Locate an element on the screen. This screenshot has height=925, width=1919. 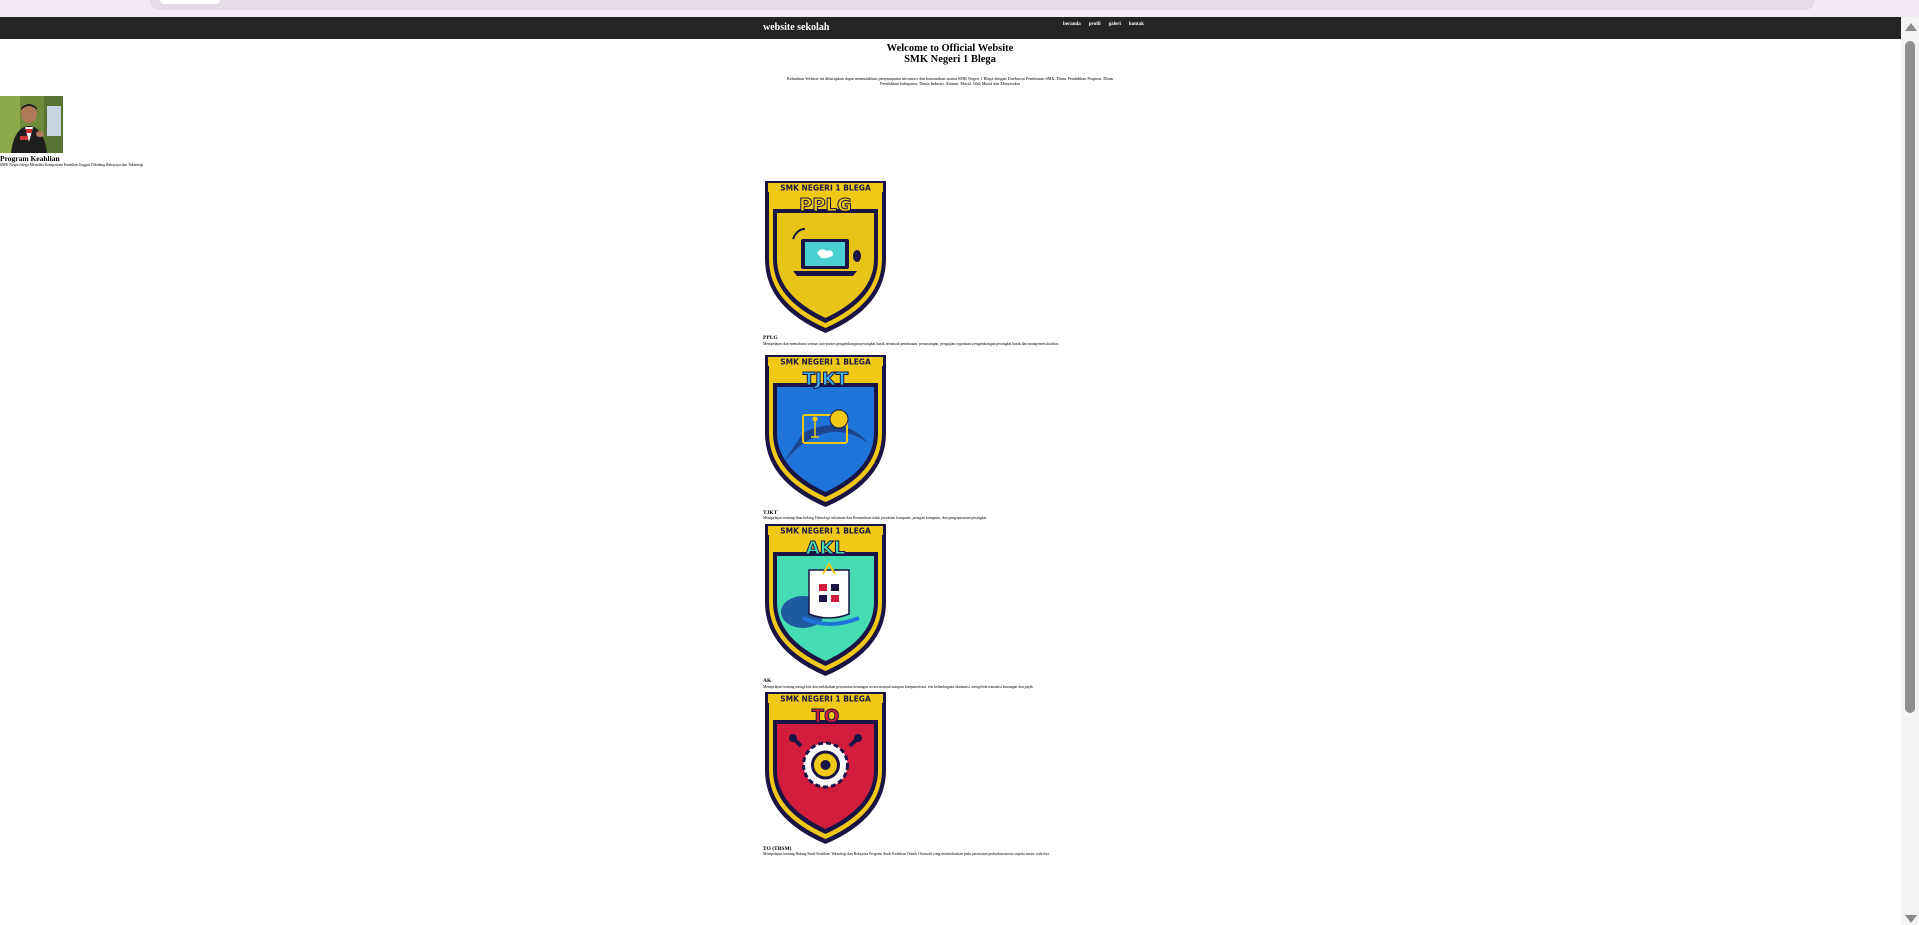
badge-code: TJKT is located at coordinates (826, 379).